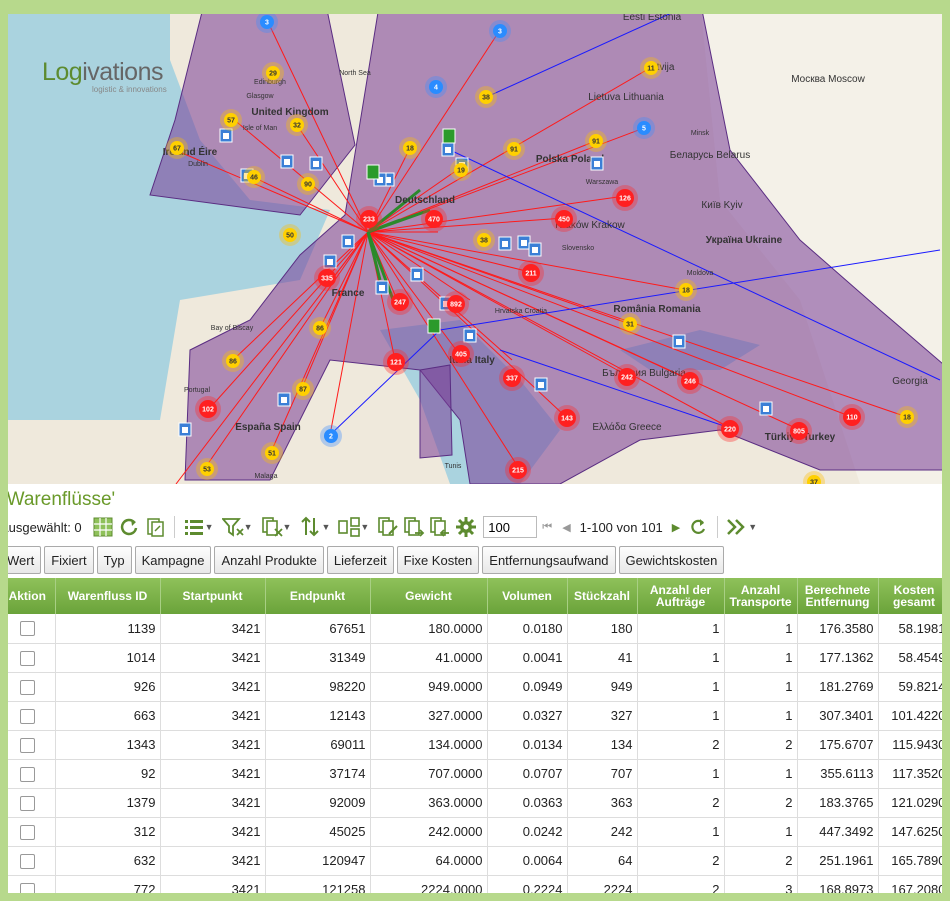 This screenshot has height=901, width=950. I want to click on table-cell: 251.1961, so click(838, 861).